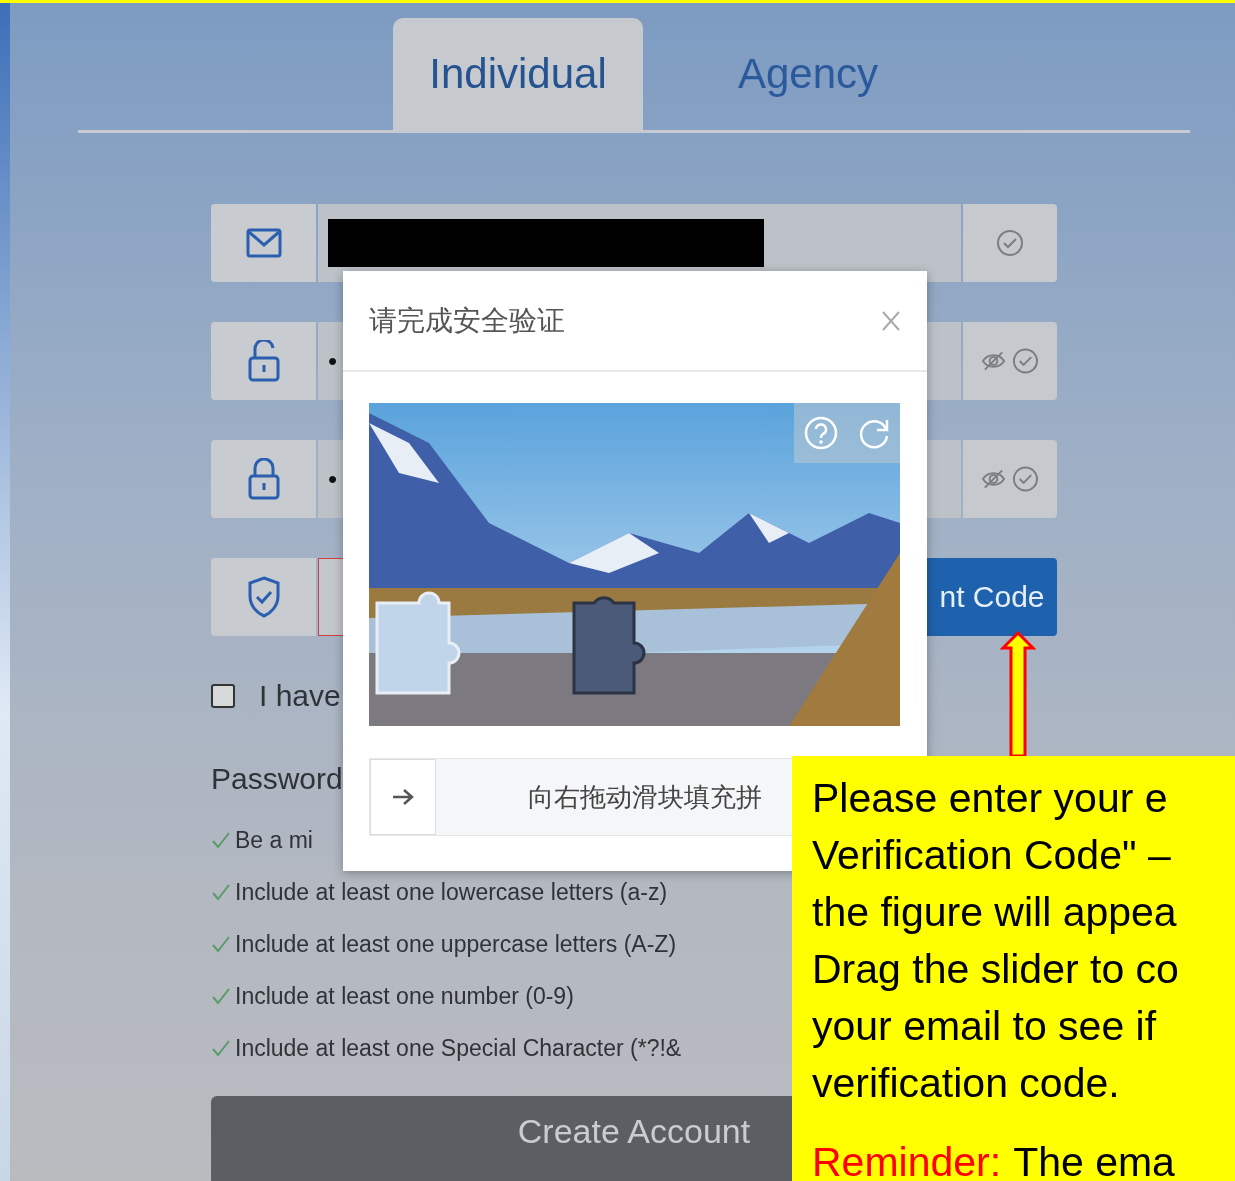 This screenshot has width=1235, height=1181. What do you see at coordinates (985, 1026) in the screenshot?
I see `callout-text: your email to see if` at bounding box center [985, 1026].